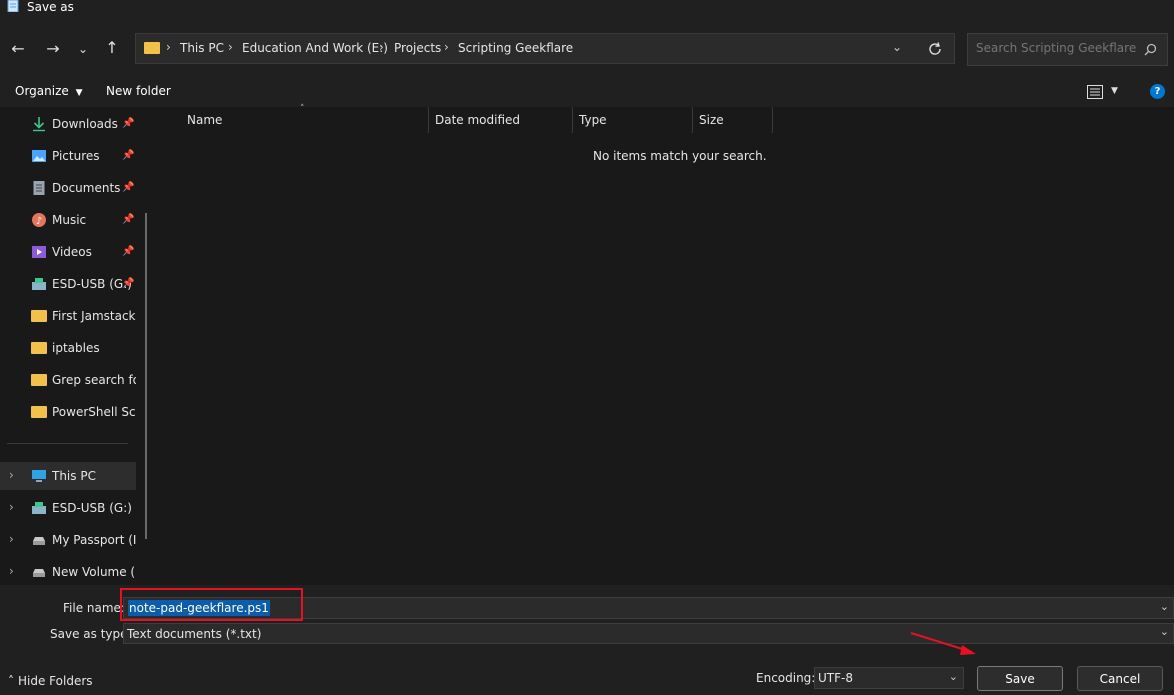 The image size is (1174, 695). I want to click on file-name-label: File name:, so click(94, 608).